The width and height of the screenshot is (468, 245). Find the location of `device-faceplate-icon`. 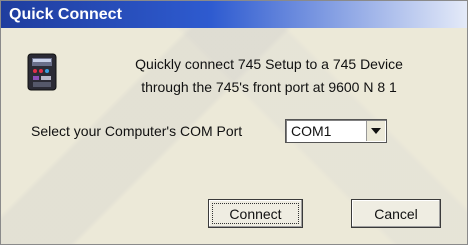

device-faceplate-icon is located at coordinates (42, 72).